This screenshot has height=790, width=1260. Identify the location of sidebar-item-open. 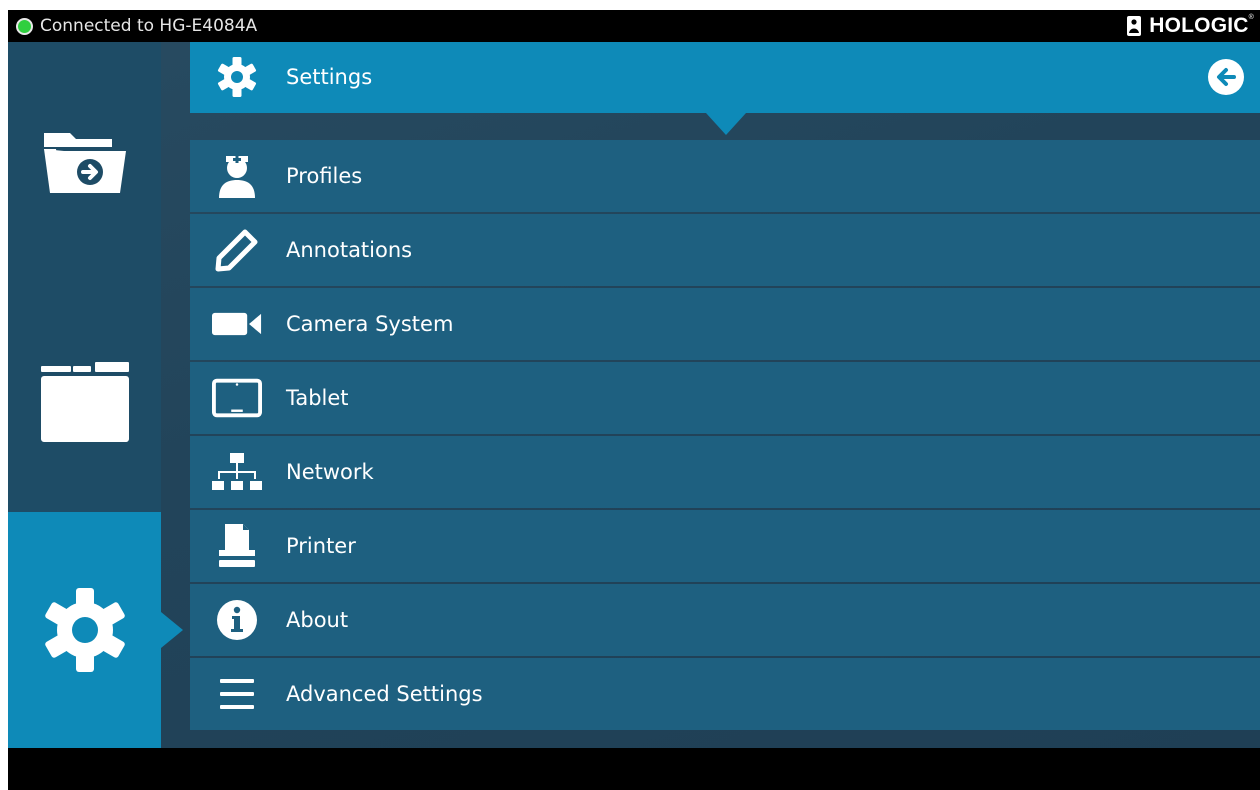
(84, 162).